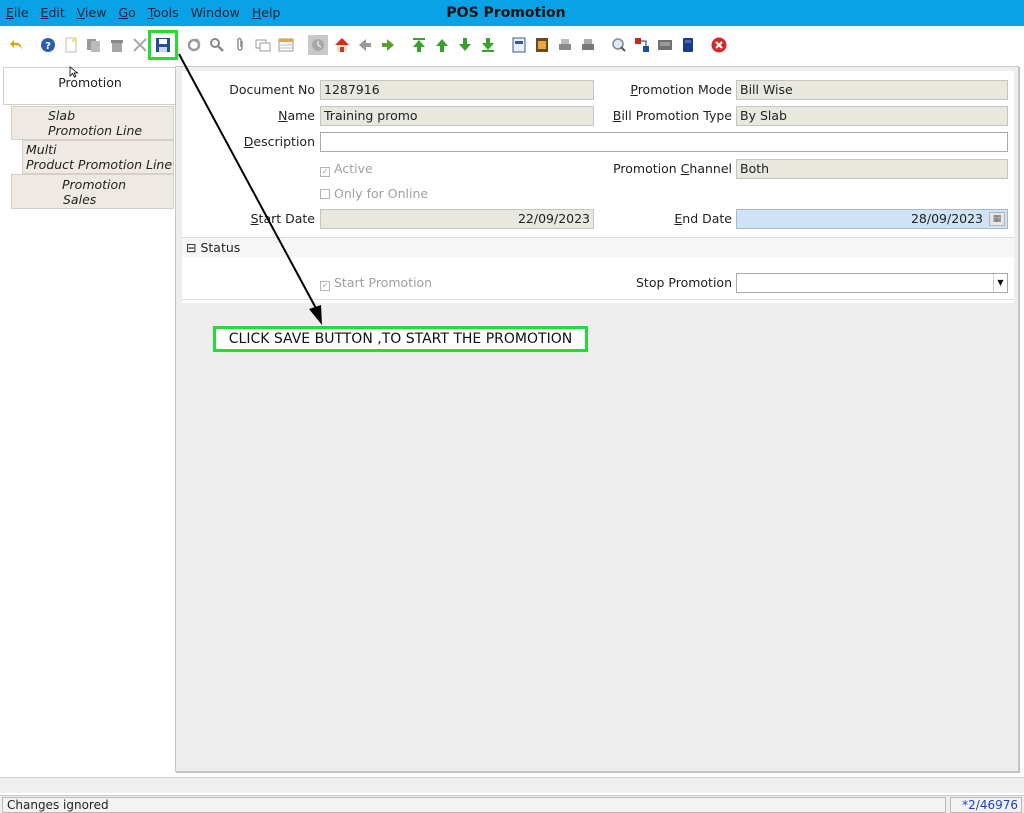 This screenshot has width=1024, height=813. I want to click on status-section-title: Status, so click(220, 247).